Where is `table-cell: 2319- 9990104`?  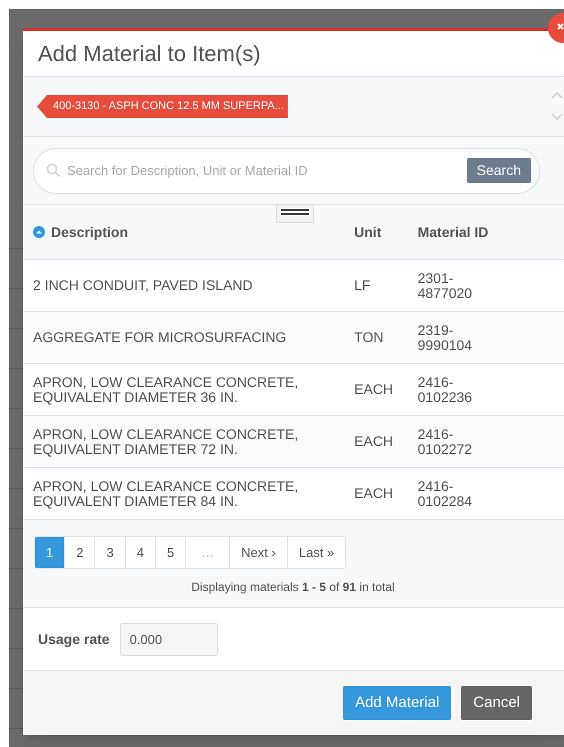
table-cell: 2319- 9990104 is located at coordinates (445, 337).